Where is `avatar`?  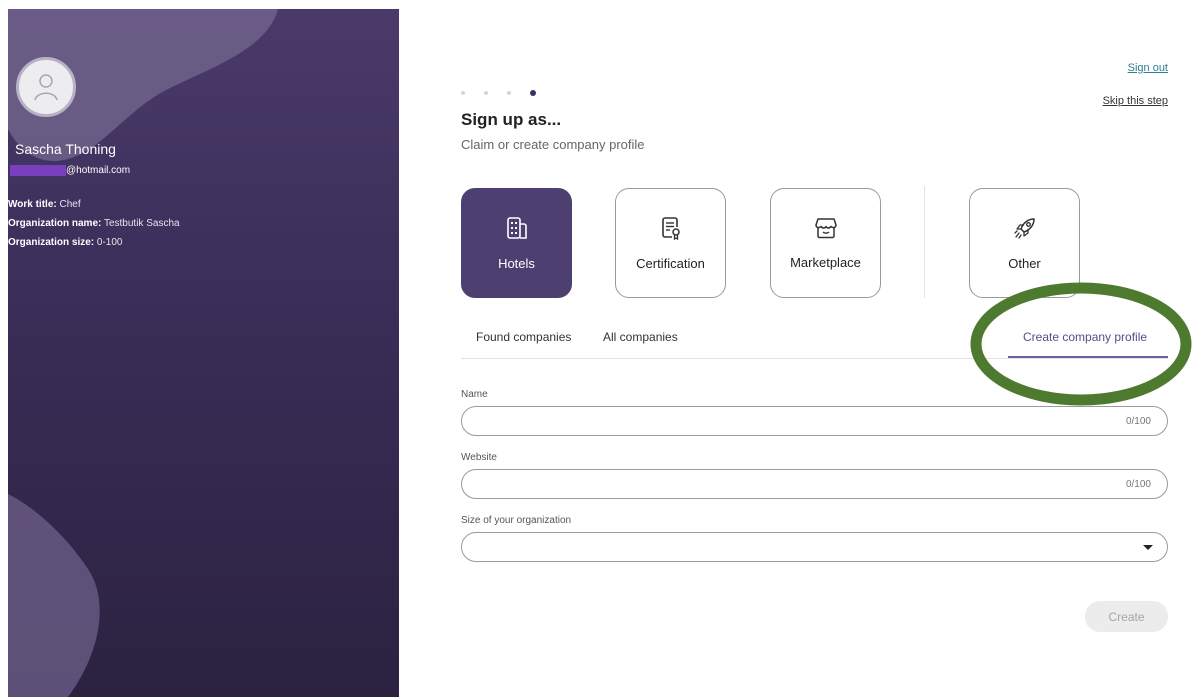
avatar is located at coordinates (46, 87).